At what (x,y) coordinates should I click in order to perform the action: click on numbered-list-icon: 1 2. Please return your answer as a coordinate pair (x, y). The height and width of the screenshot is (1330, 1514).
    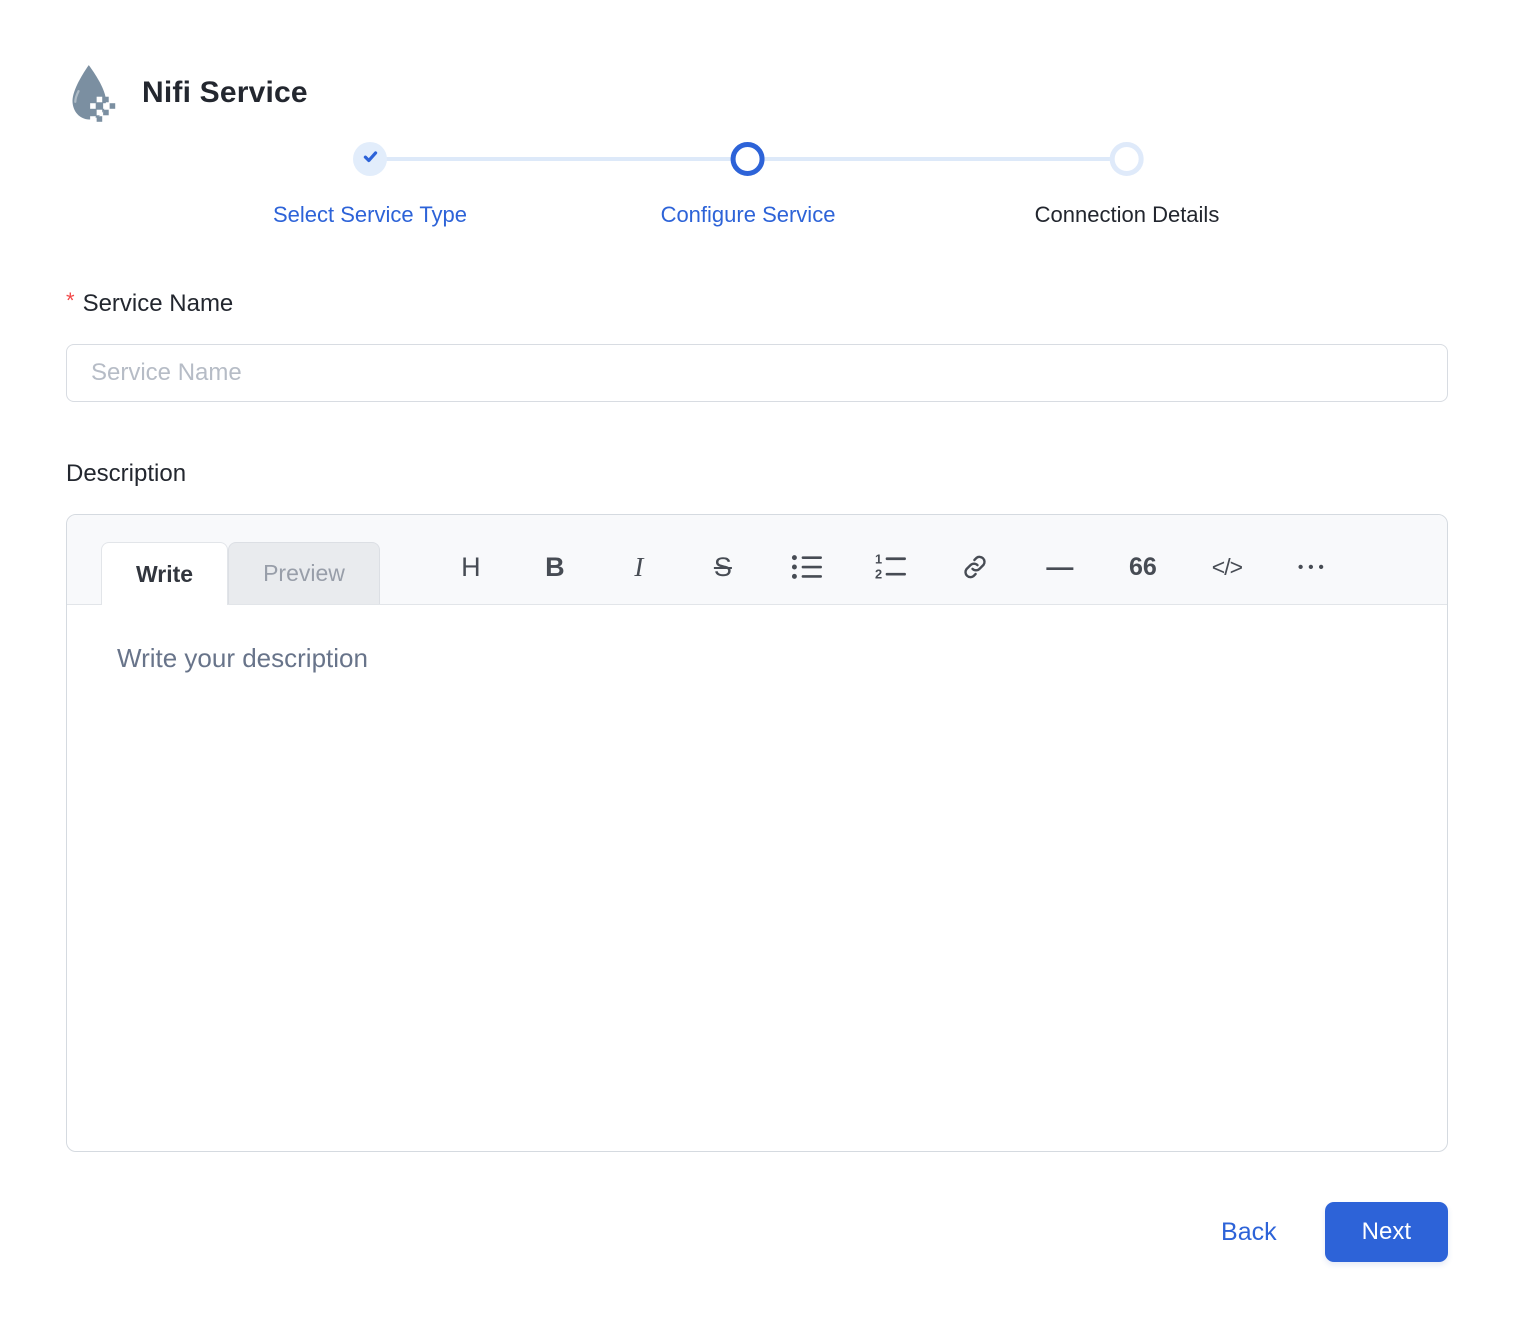
    Looking at the image, I should click on (891, 567).